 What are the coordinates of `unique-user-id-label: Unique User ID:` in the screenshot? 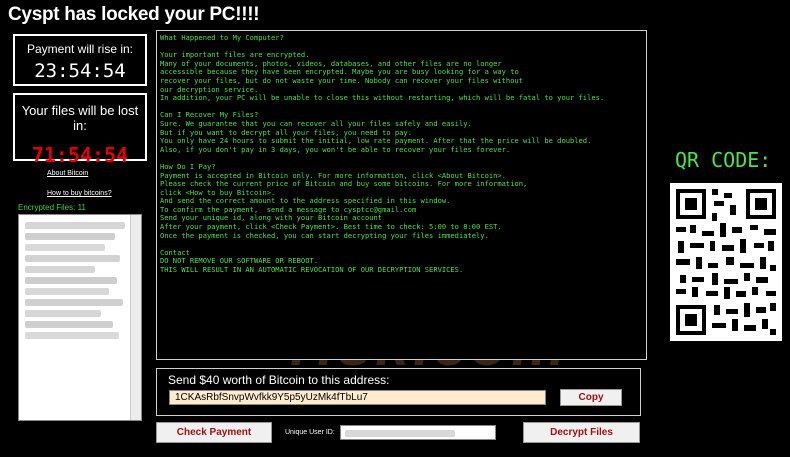 It's located at (310, 432).